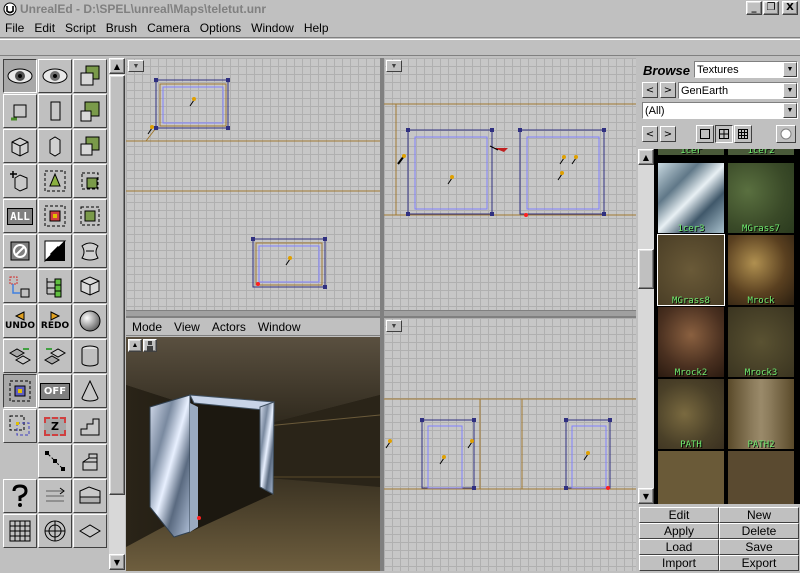 Image resolution: width=800 pixels, height=573 pixels. Describe the element at coordinates (90, 251) in the screenshot. I see `merge-polys-icon` at that location.